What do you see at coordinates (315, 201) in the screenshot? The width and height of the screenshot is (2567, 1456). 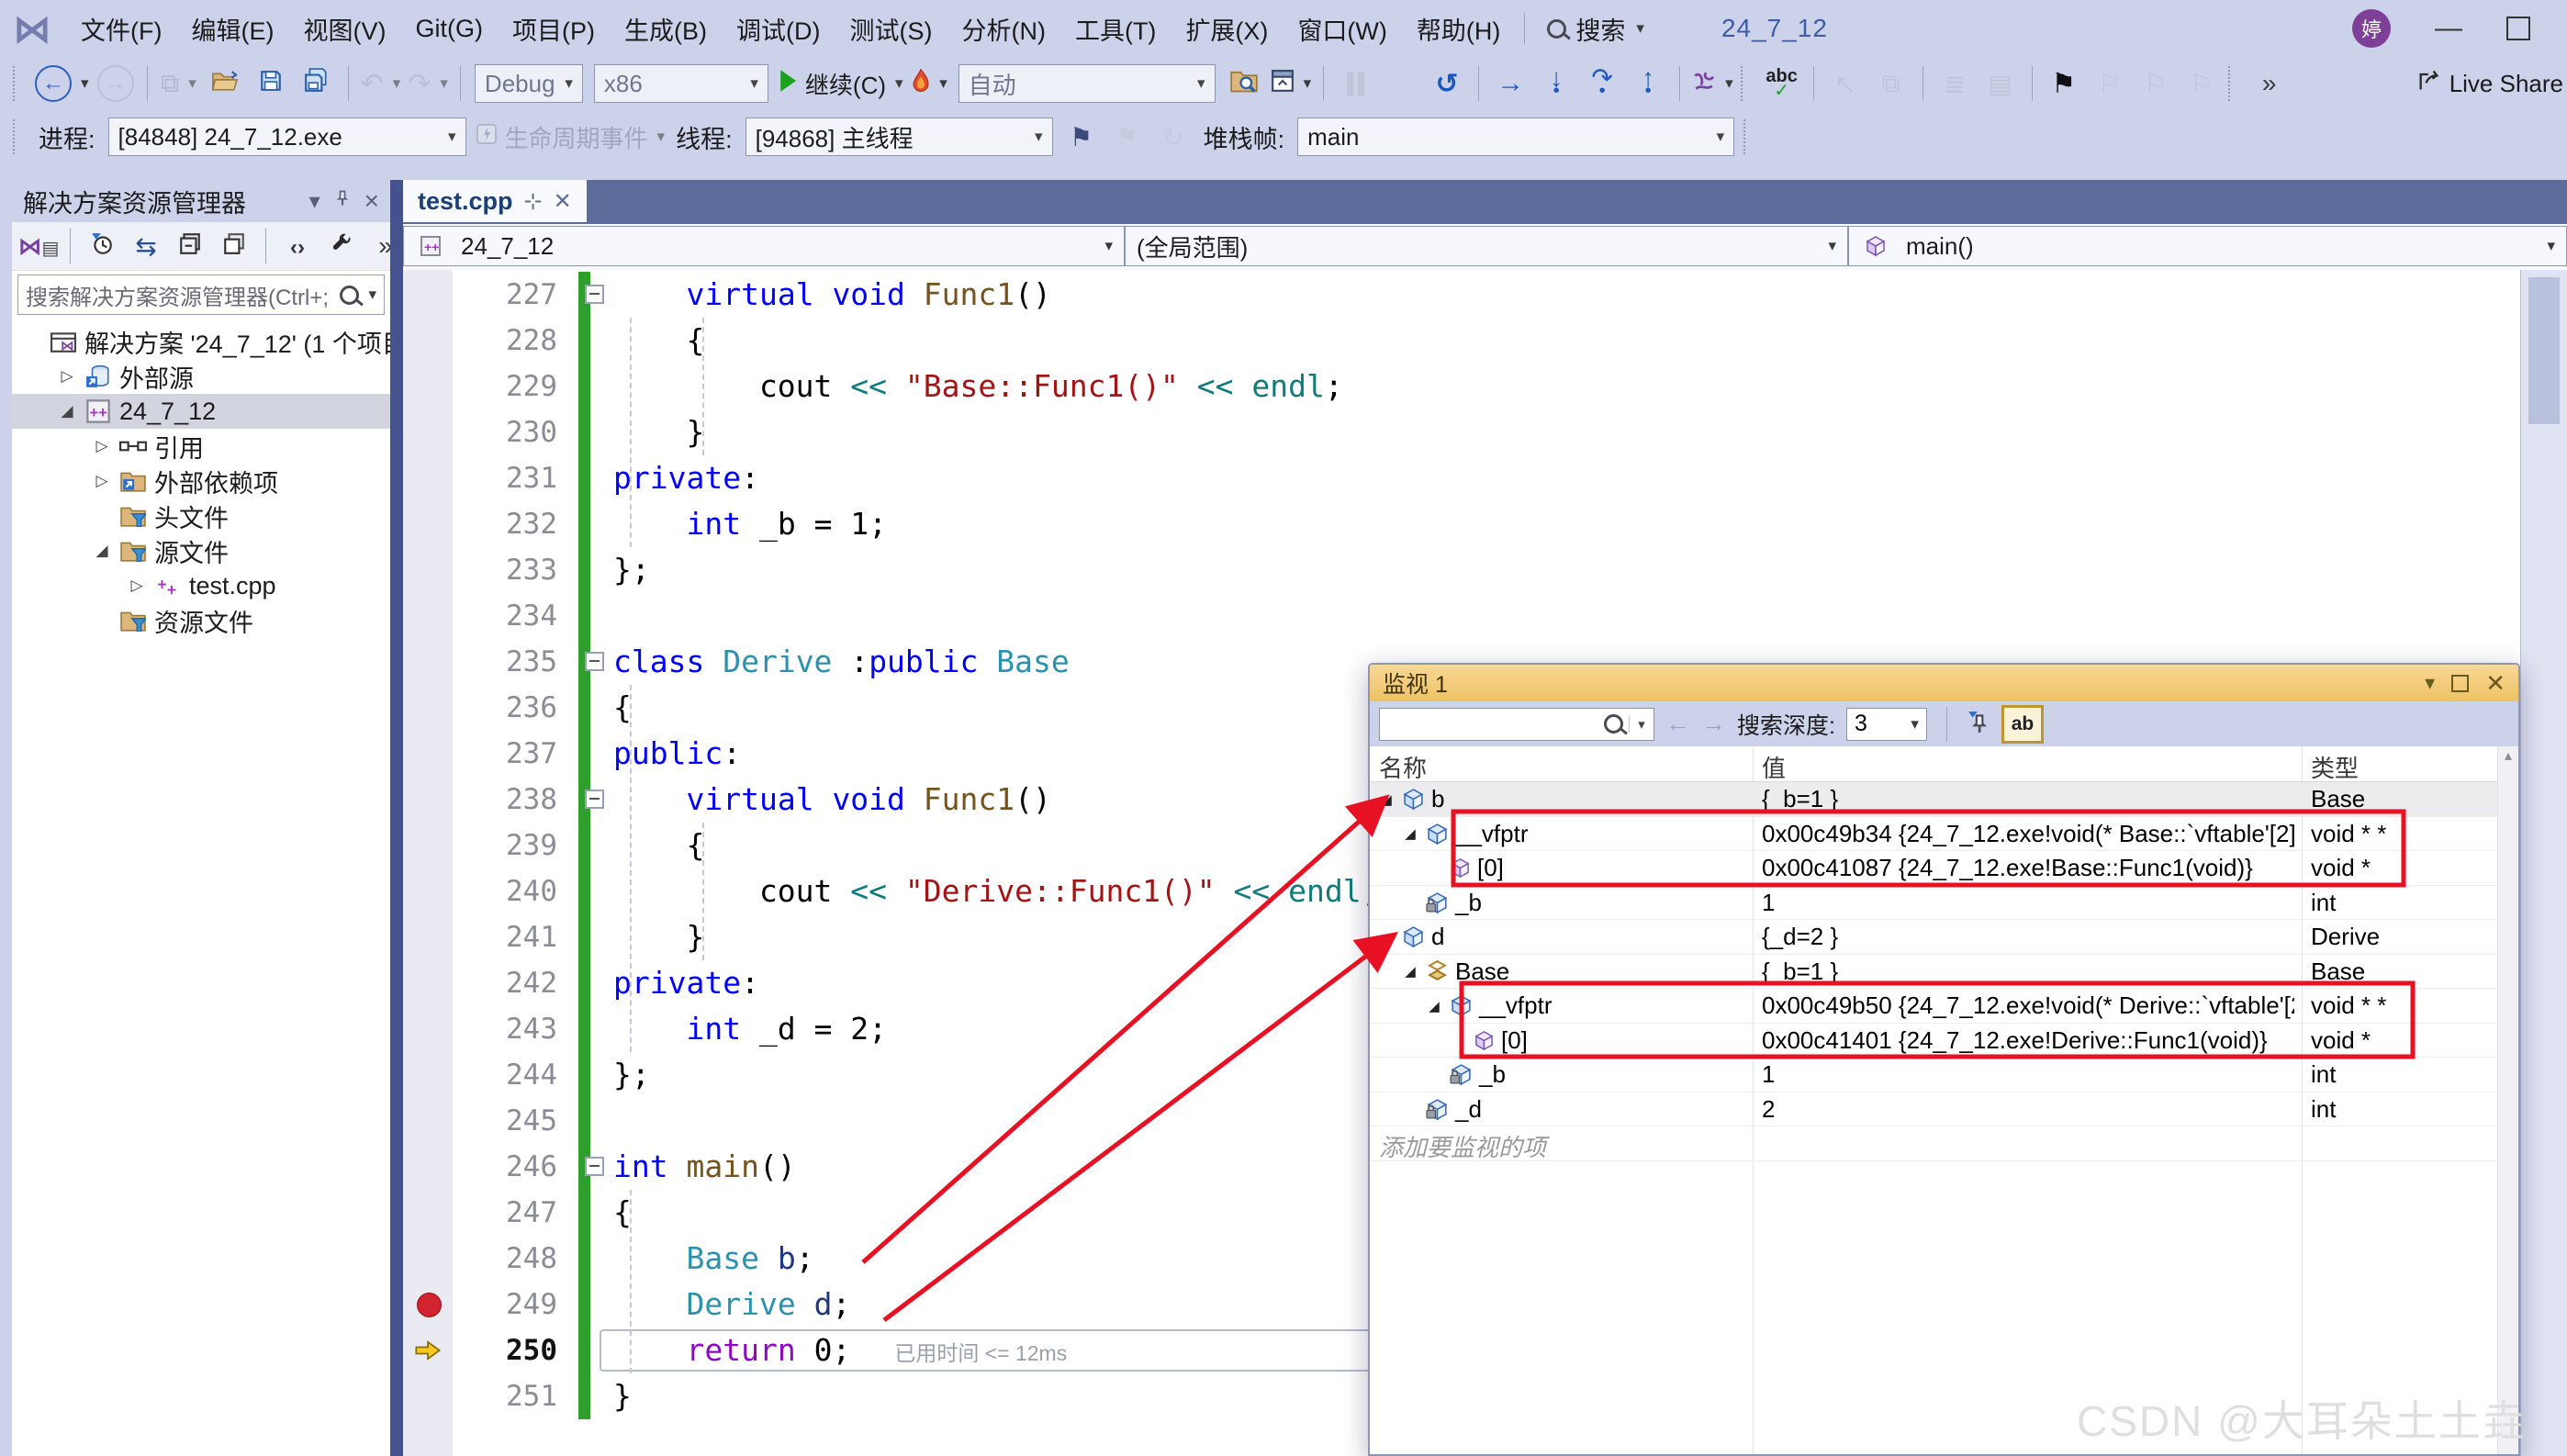 I see `chevron-down-icon: ▾` at bounding box center [315, 201].